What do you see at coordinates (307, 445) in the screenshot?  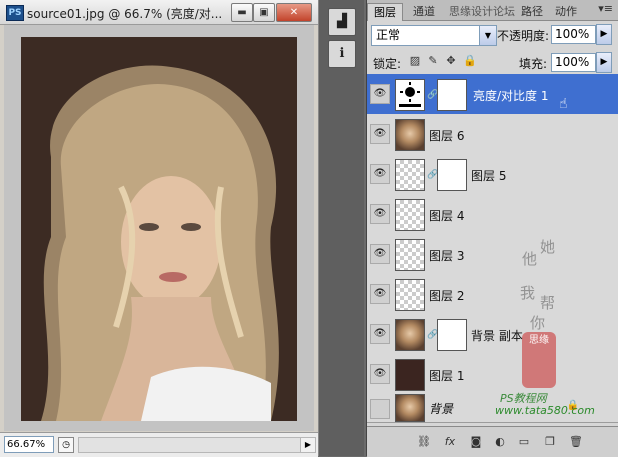 I see `scroll-right-icon: ▶` at bounding box center [307, 445].